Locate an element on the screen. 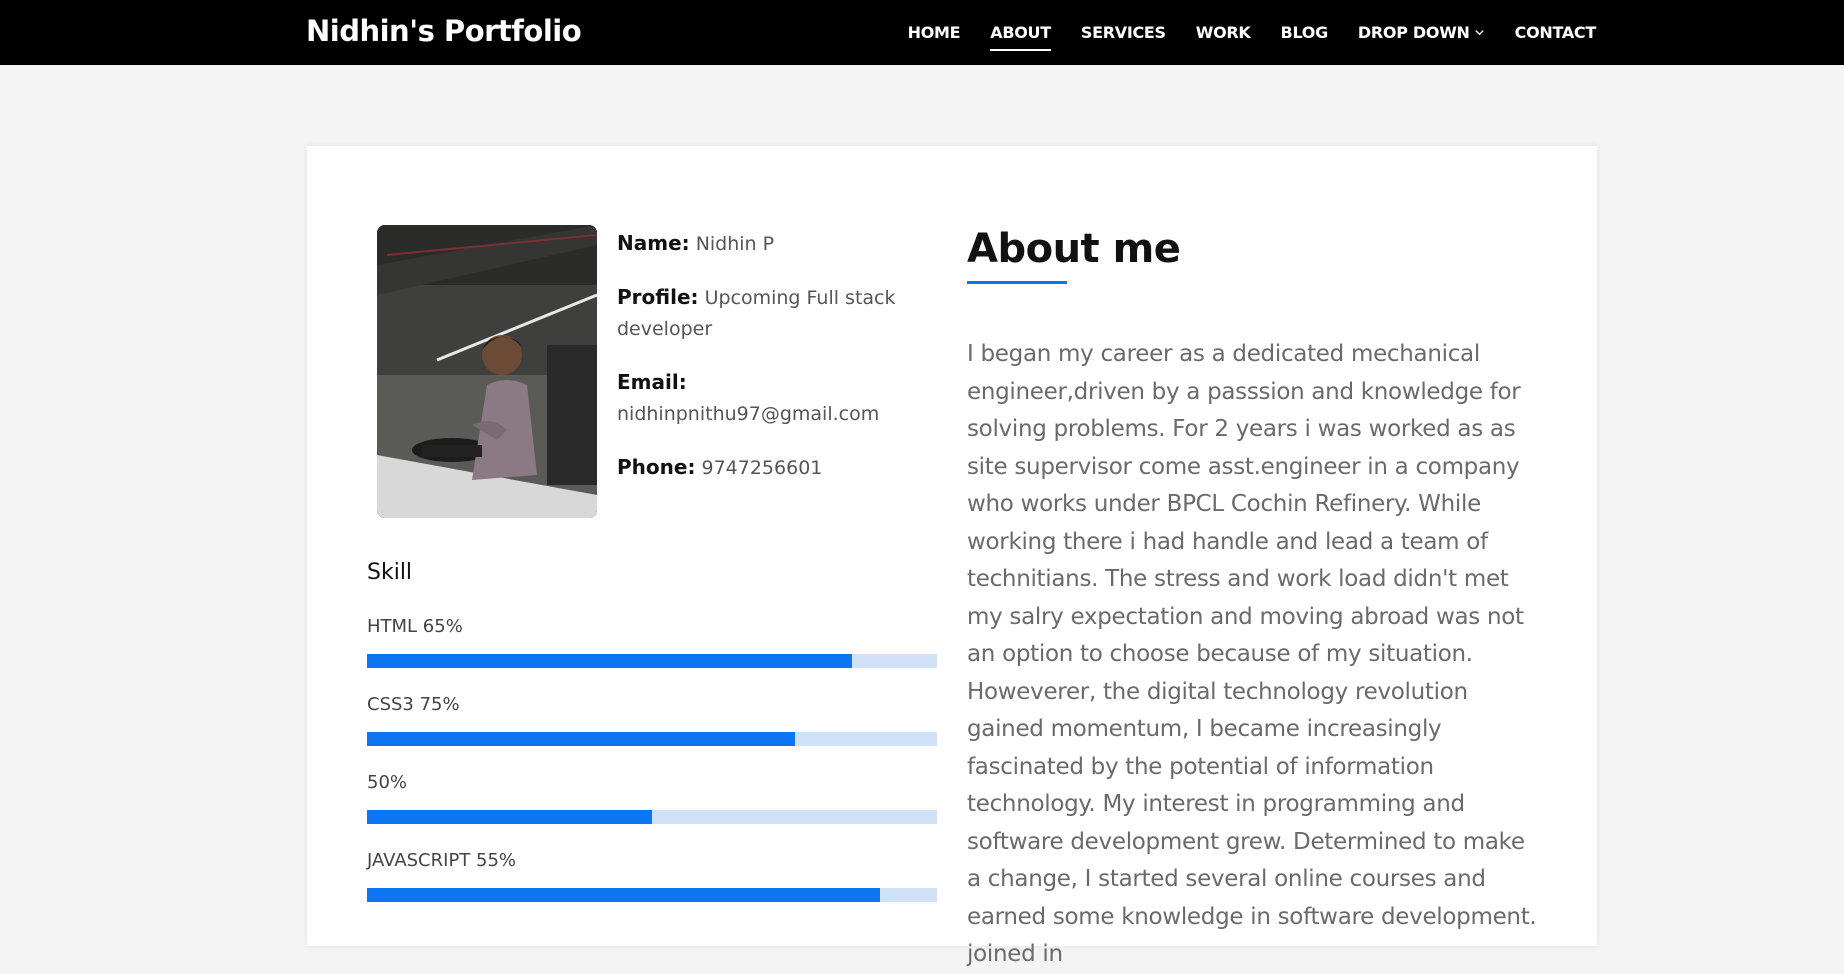 Image resolution: width=1844 pixels, height=974 pixels. skill-item: JAVASCRIPT 55% is located at coordinates (652, 876).